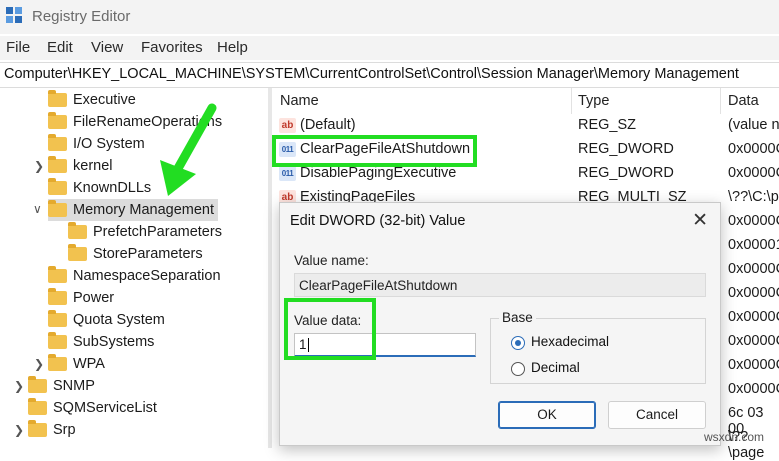  Describe the element at coordinates (525, 101) in the screenshot. I see `list-header: Name Type Data` at that location.